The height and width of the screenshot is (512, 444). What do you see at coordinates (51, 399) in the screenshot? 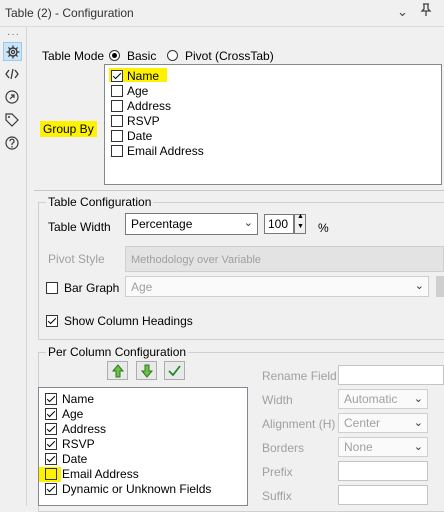
I see `column-checkbox-name` at bounding box center [51, 399].